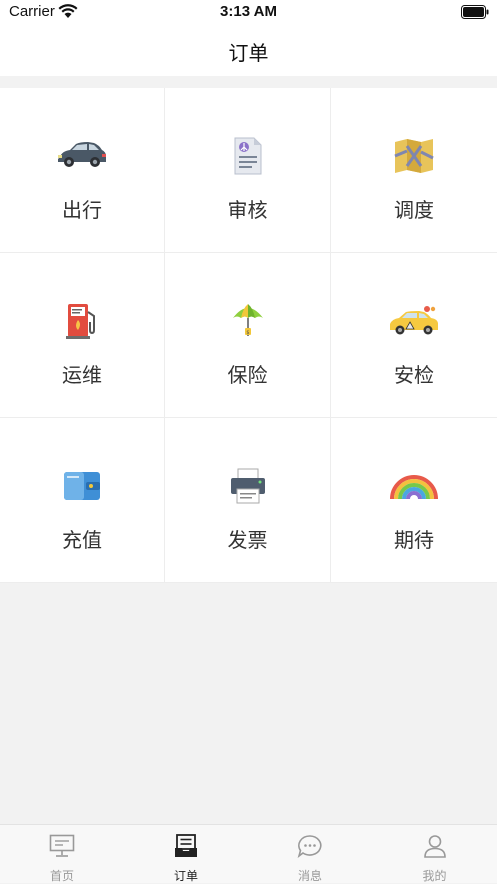 The width and height of the screenshot is (497, 884). What do you see at coordinates (82, 154) in the screenshot?
I see `car-icon` at bounding box center [82, 154].